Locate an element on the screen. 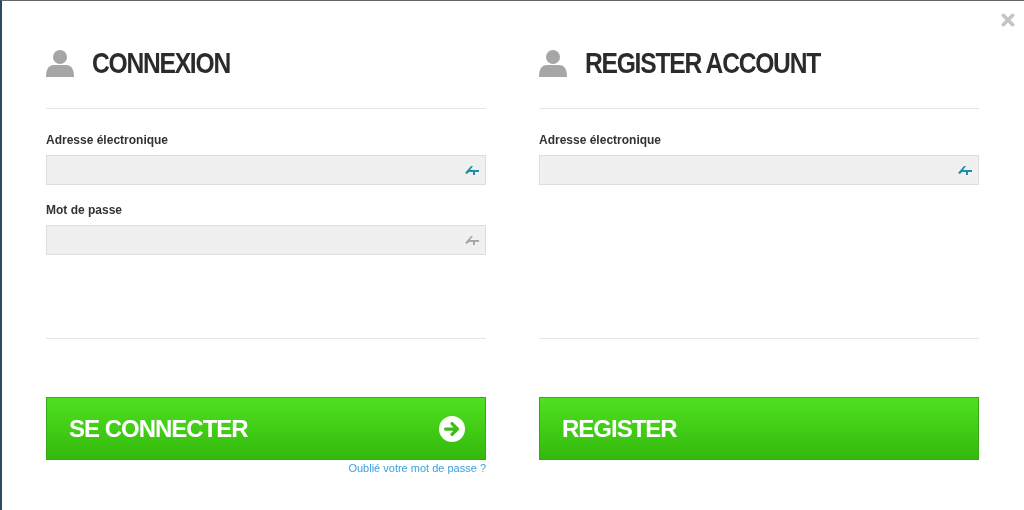 This screenshot has width=1024, height=510. section-title: REGISTER ACCOUNT is located at coordinates (702, 63).